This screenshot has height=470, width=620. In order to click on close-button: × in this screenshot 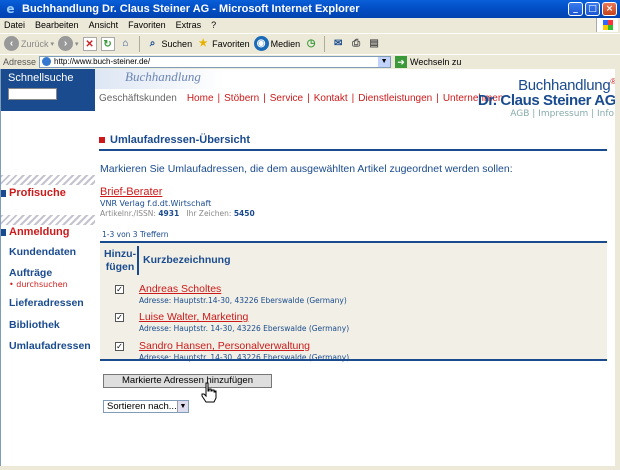, I will do `click(609, 9)`.